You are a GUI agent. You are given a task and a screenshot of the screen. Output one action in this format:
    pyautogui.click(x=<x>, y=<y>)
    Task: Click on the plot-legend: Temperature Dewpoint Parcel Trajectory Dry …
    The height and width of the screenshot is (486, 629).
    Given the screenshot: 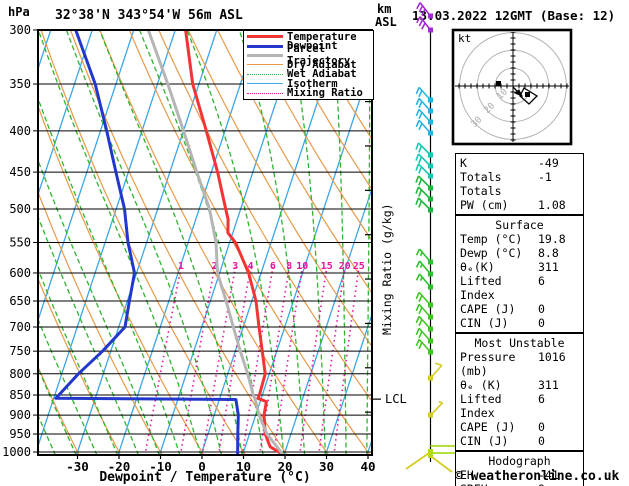 What is the action you would take?
    pyautogui.click(x=308, y=65)
    